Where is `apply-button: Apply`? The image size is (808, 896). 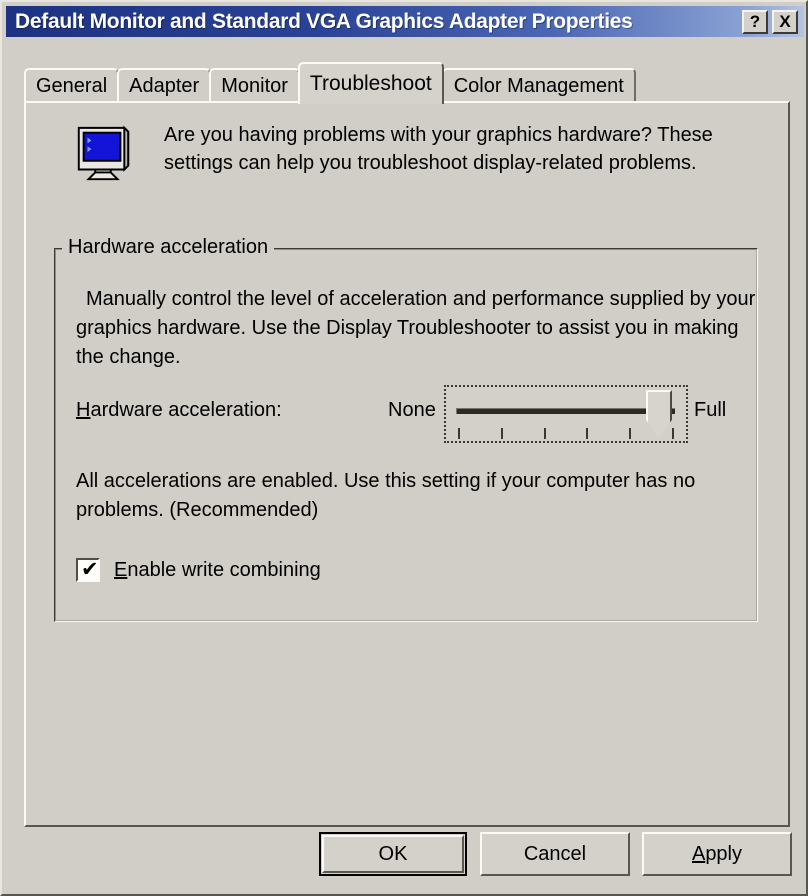 apply-button: Apply is located at coordinates (717, 854).